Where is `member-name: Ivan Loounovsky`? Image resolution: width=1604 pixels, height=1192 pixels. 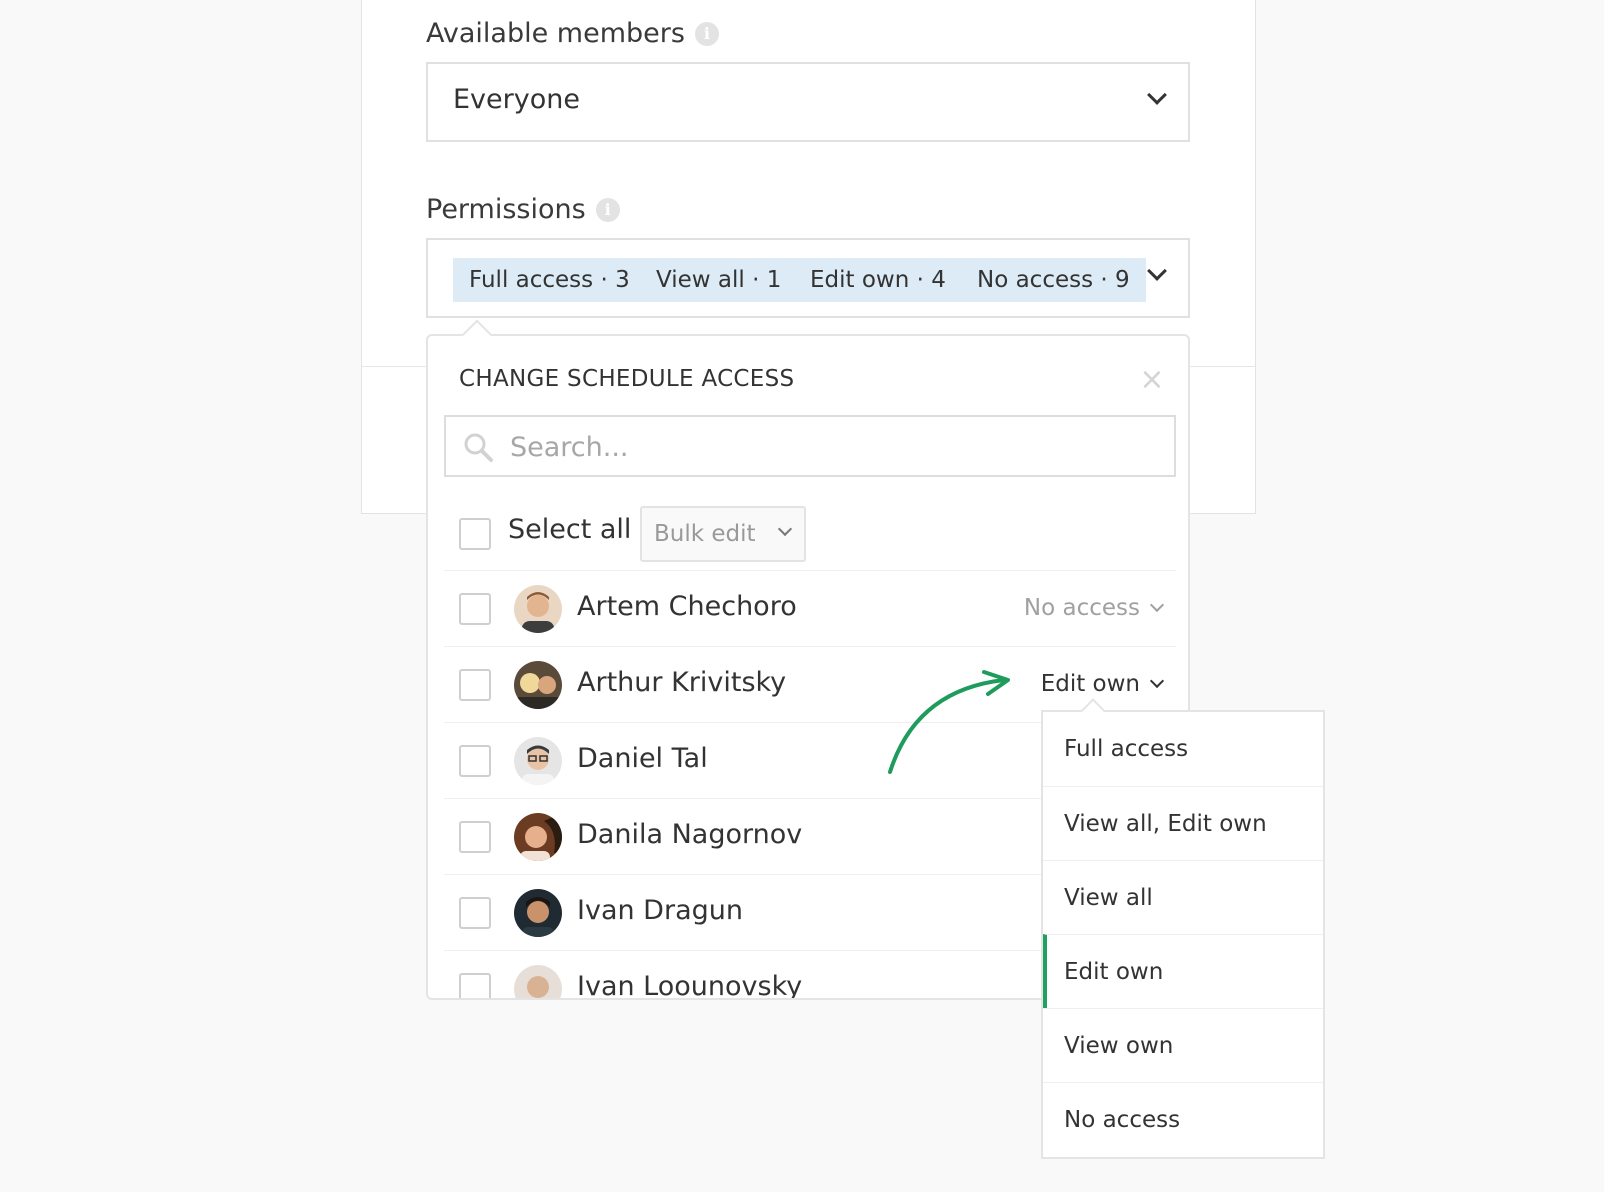
member-name: Ivan Loounovsky is located at coordinates (690, 985).